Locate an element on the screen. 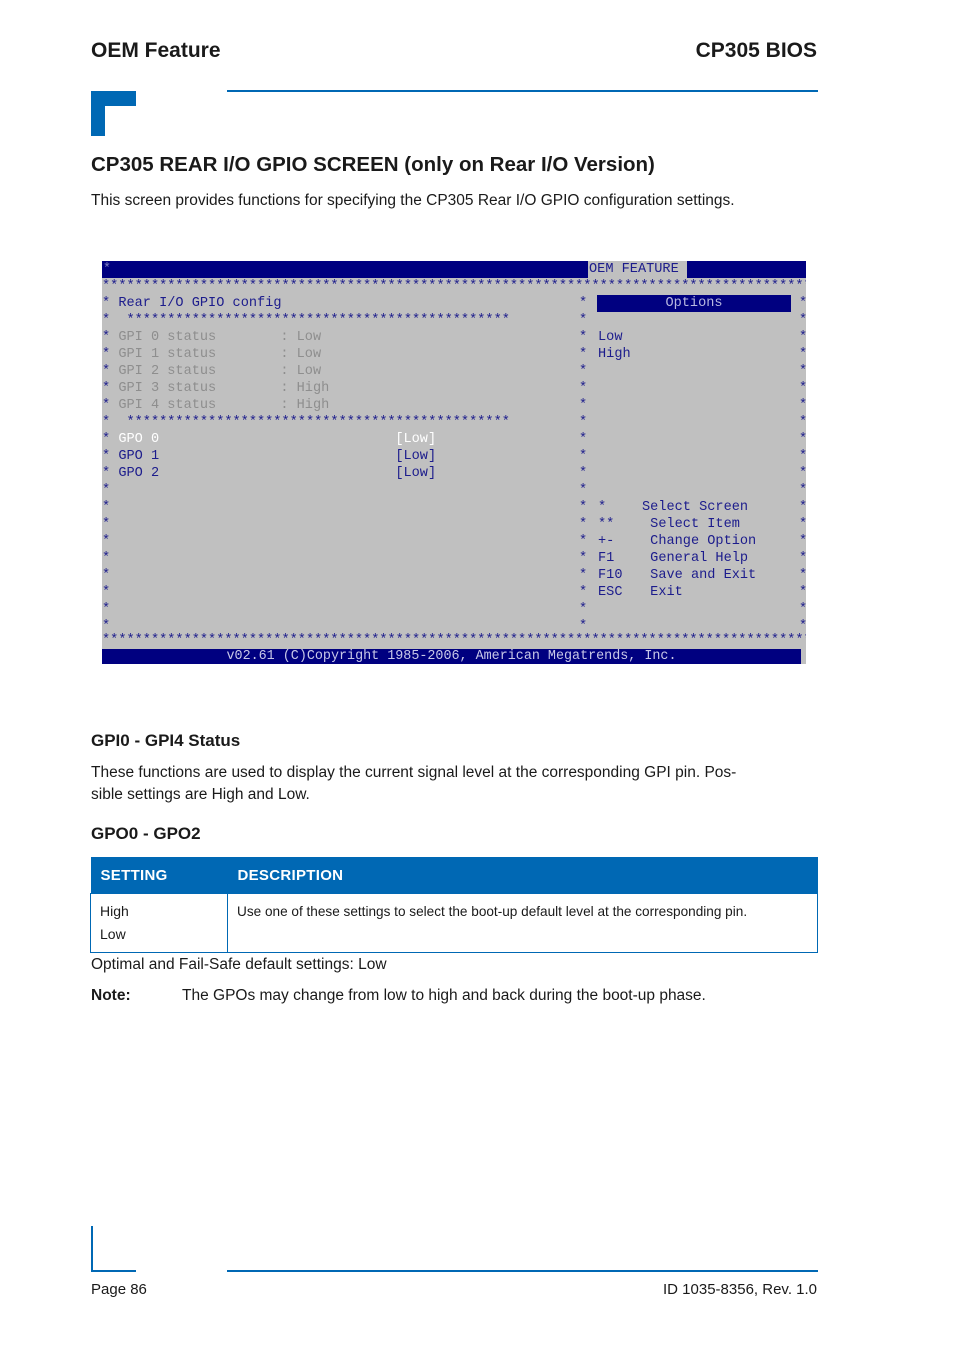  bios-panel-title-row: * Rear I/O GPIO config is located at coordinates (192, 303).